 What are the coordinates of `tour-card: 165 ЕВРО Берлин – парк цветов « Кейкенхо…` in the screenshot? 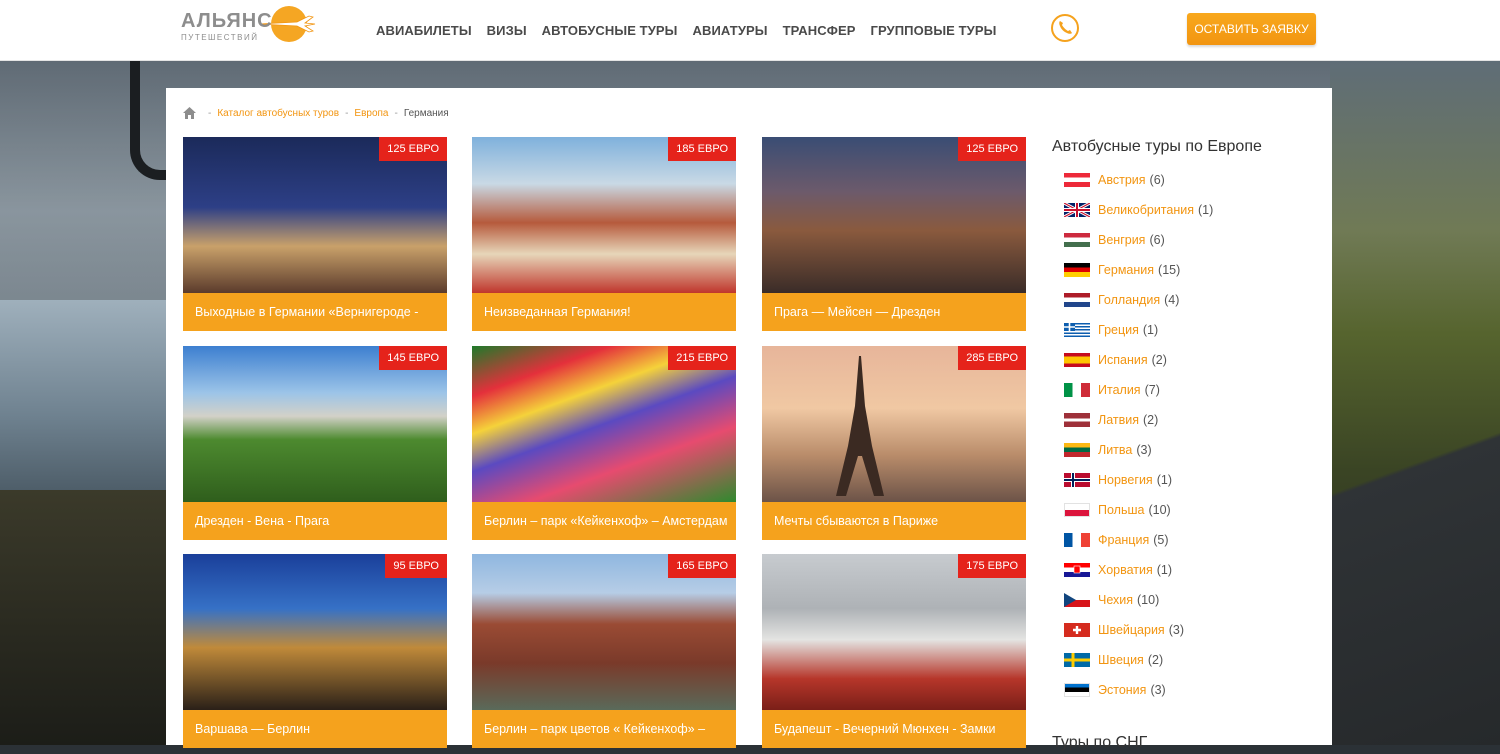 It's located at (604, 651).